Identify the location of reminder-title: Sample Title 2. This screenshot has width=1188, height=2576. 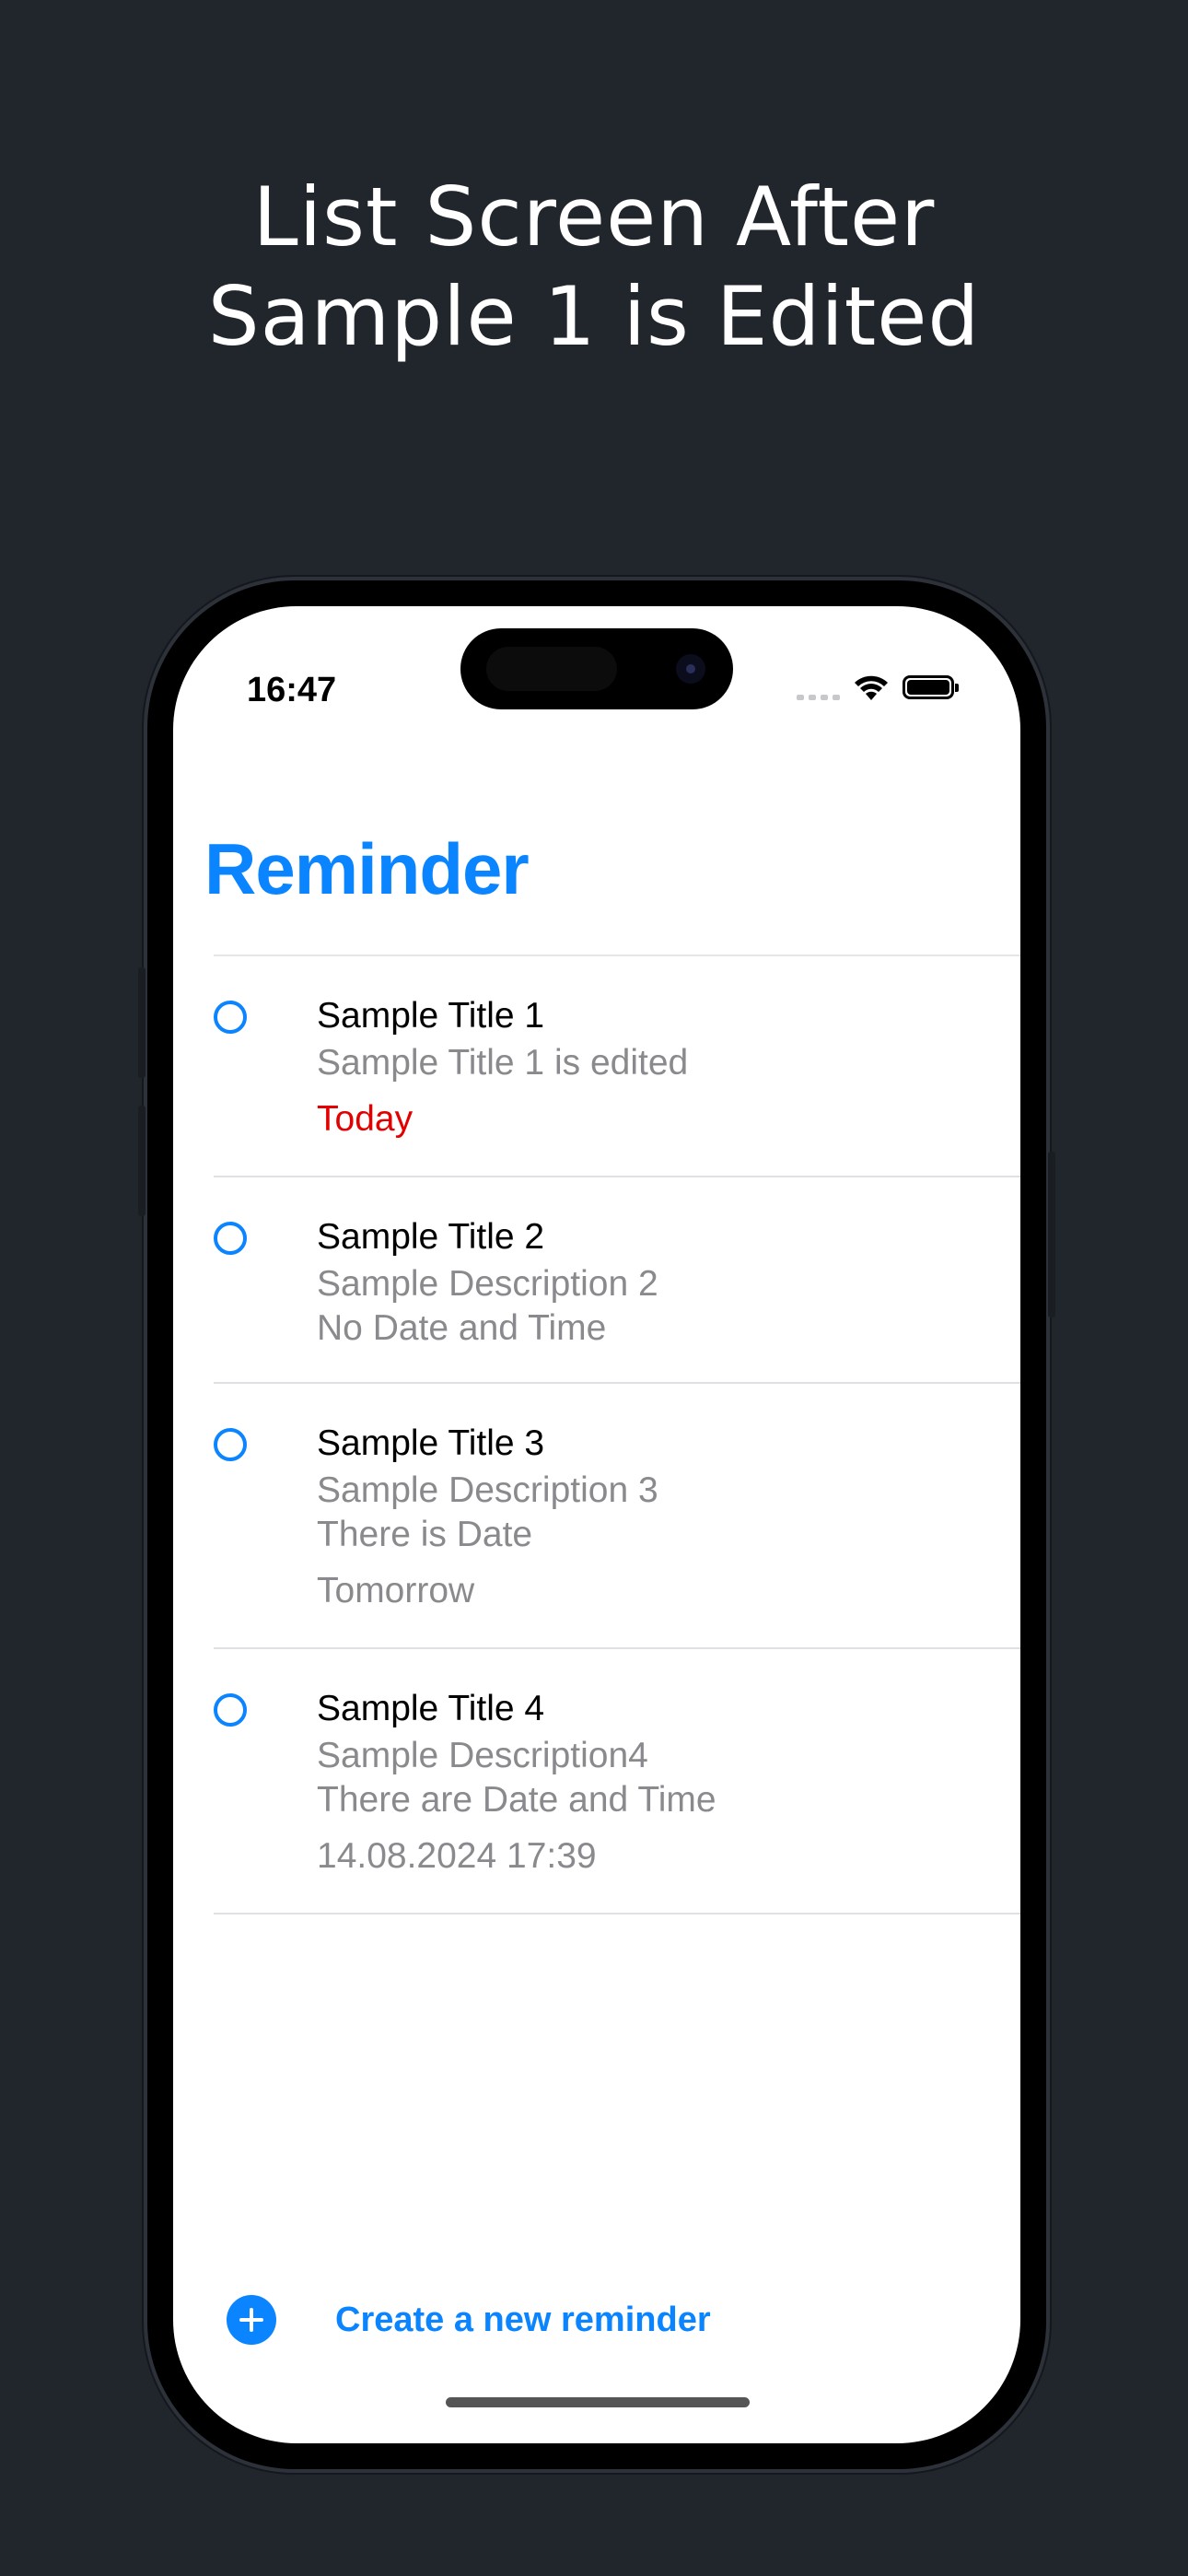
(431, 1237).